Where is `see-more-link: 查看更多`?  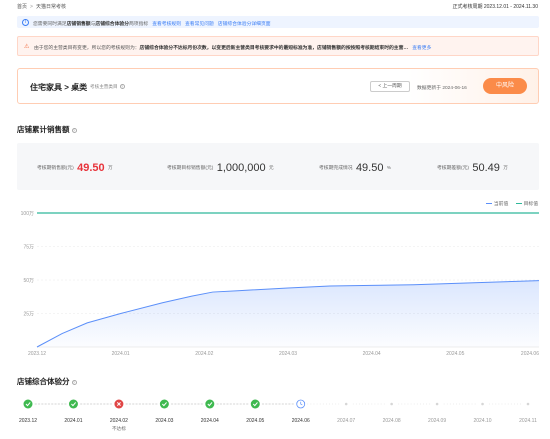 see-more-link: 查看更多 is located at coordinates (421, 48).